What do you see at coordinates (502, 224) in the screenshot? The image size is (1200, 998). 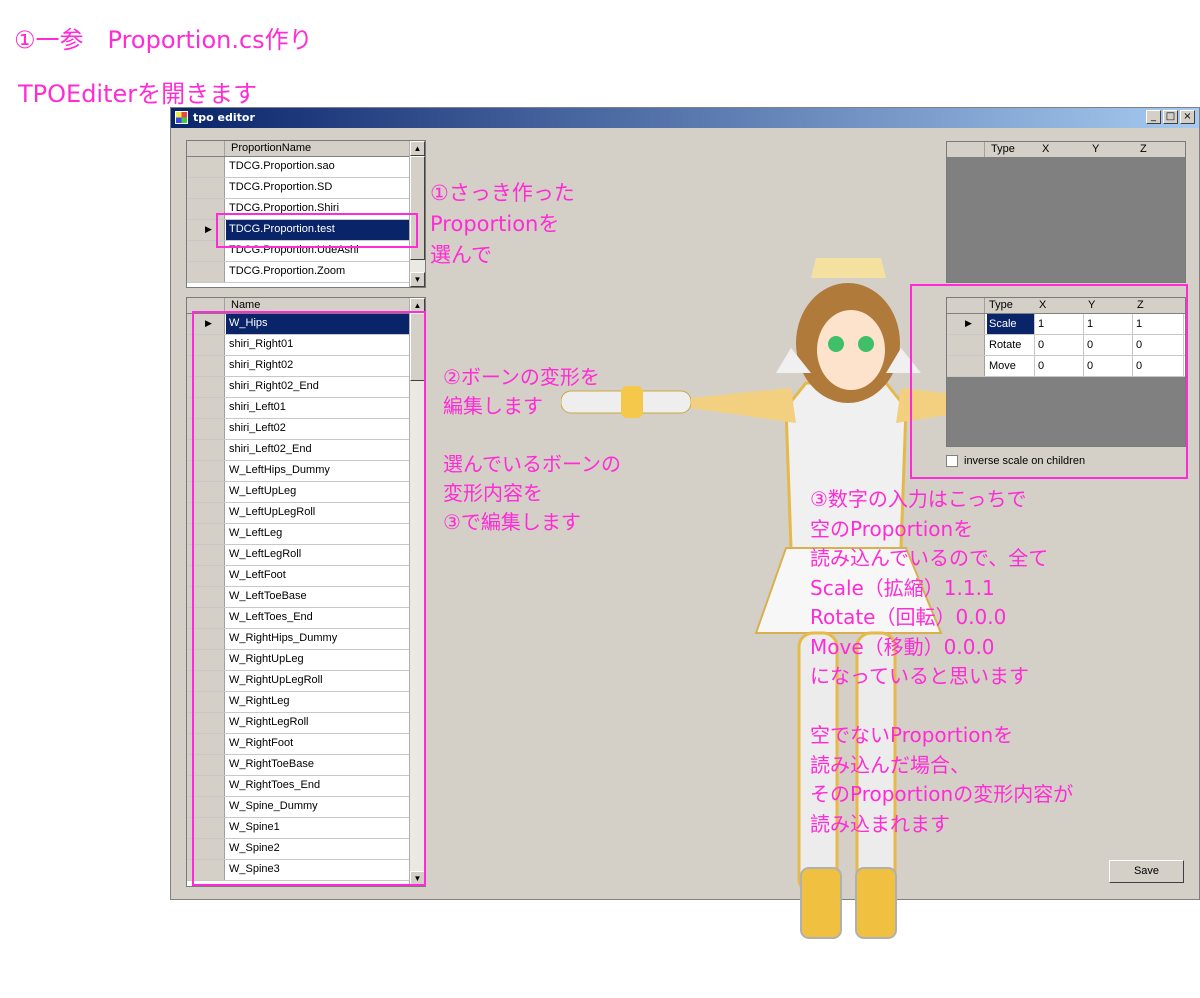 I see `annotation-note-1: ①さっき作った Proportionを 選んで` at bounding box center [502, 224].